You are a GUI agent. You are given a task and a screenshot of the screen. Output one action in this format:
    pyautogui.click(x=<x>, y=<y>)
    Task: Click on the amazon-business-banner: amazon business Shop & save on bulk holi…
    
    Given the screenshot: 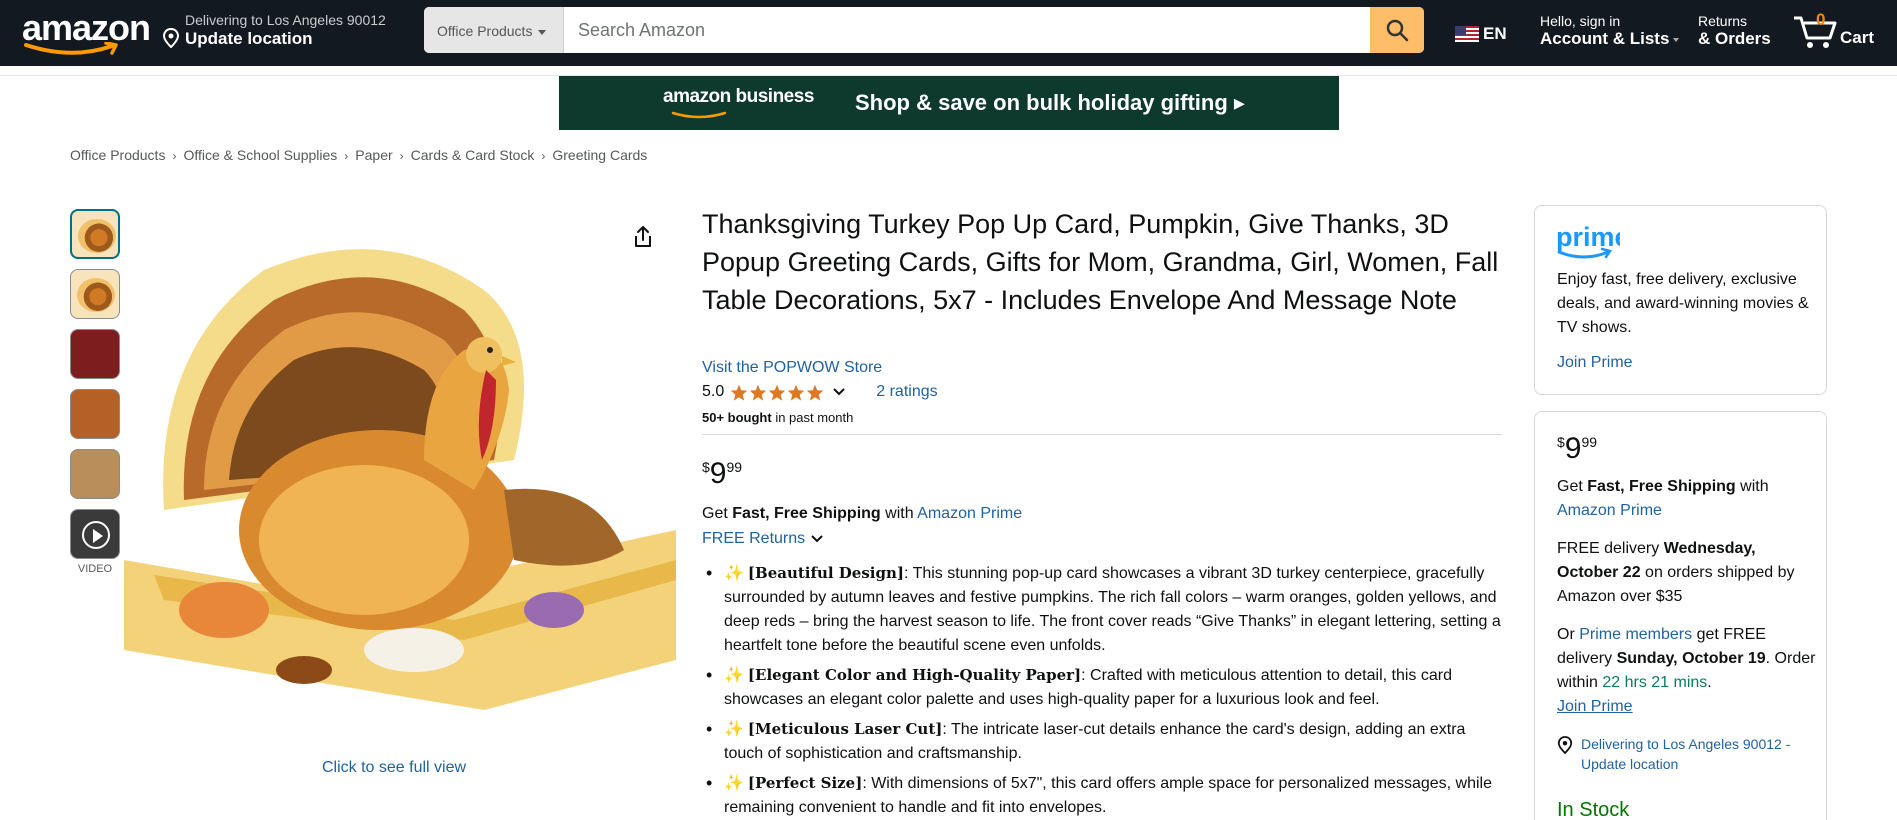 What is the action you would take?
    pyautogui.click(x=949, y=103)
    